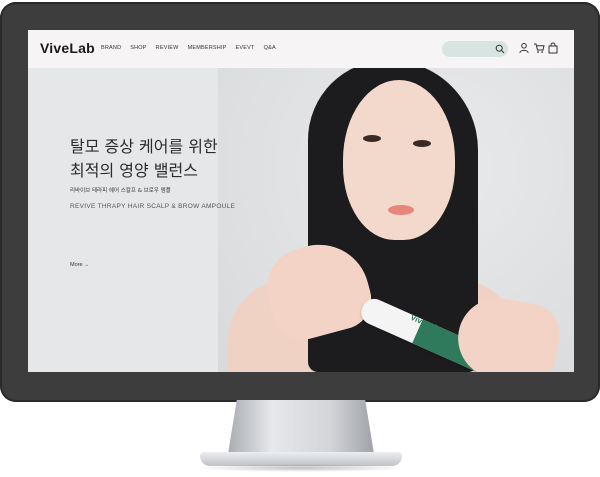 This screenshot has width=600, height=477. Describe the element at coordinates (134, 170) in the screenshot. I see `hero-headline-line2: 최적의 영양 밸런스` at that location.